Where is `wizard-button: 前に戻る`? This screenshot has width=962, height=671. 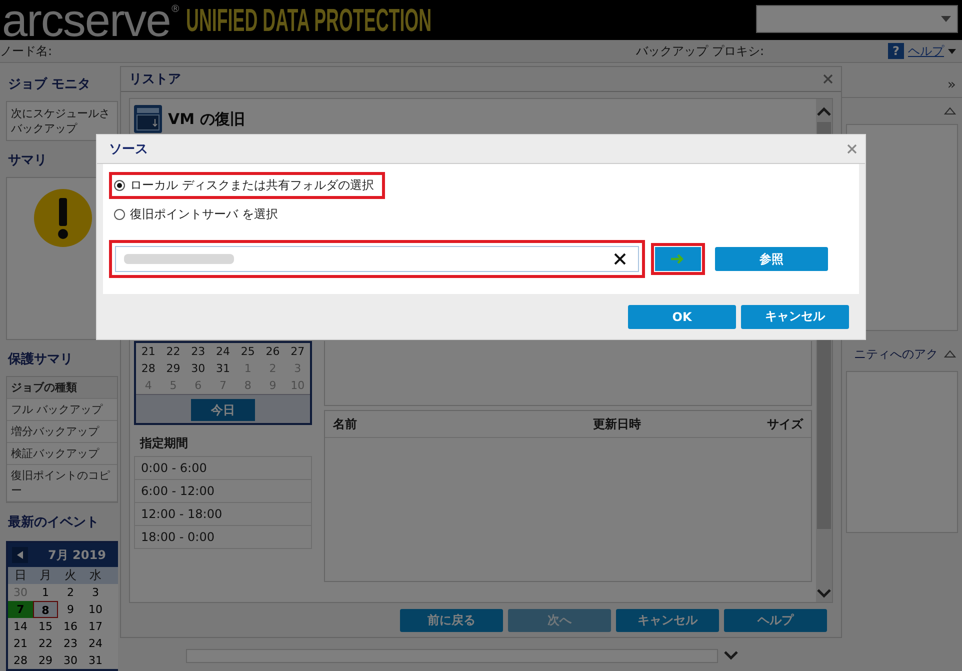
wizard-button: 前に戻る is located at coordinates (451, 620).